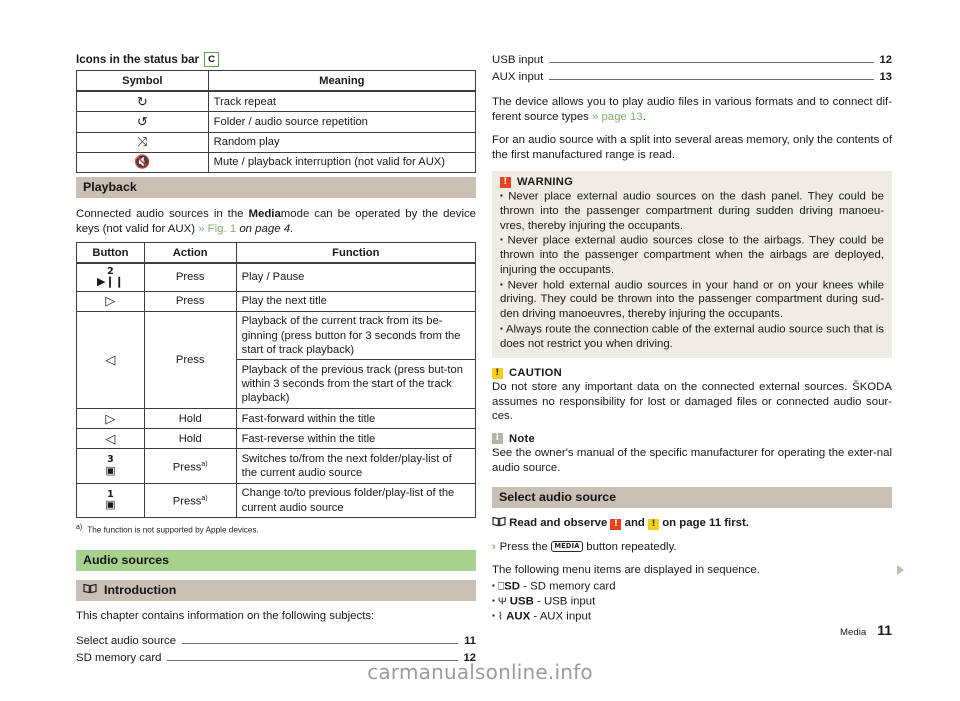 This screenshot has width=960, height=701. Describe the element at coordinates (497, 439) in the screenshot. I see `info-icon: i` at that location.